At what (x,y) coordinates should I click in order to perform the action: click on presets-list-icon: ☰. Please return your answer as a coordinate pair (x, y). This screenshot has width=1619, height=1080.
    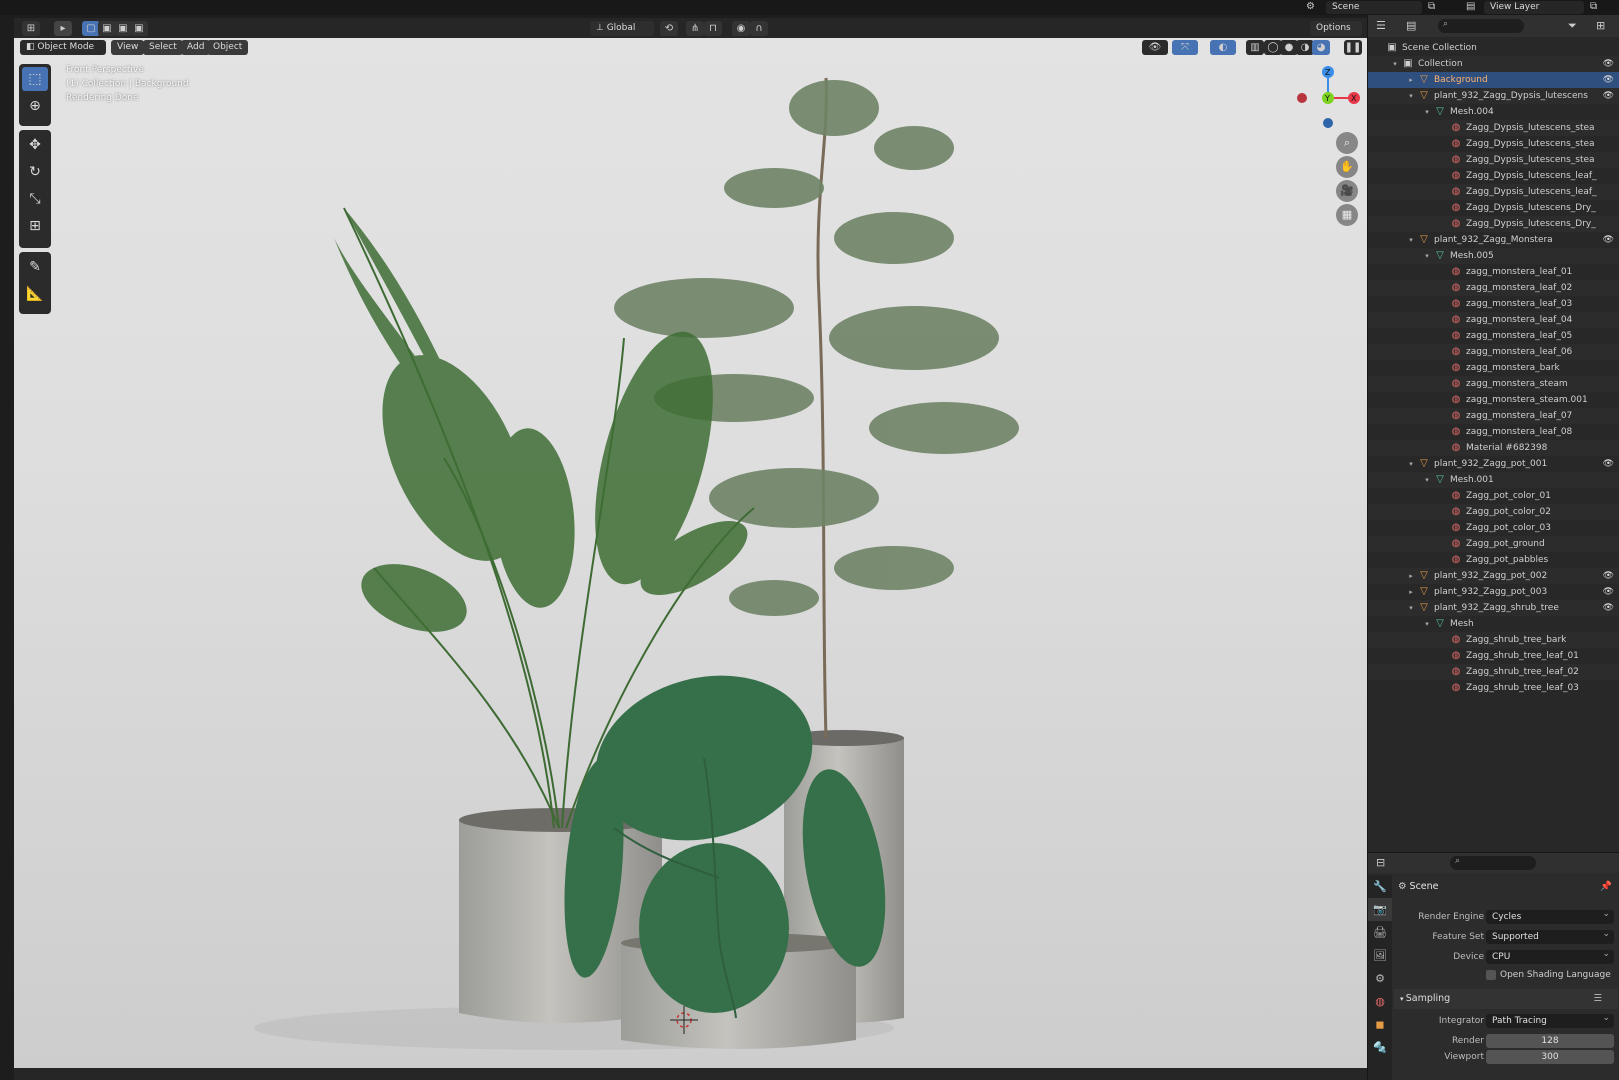
    Looking at the image, I should click on (1597, 999).